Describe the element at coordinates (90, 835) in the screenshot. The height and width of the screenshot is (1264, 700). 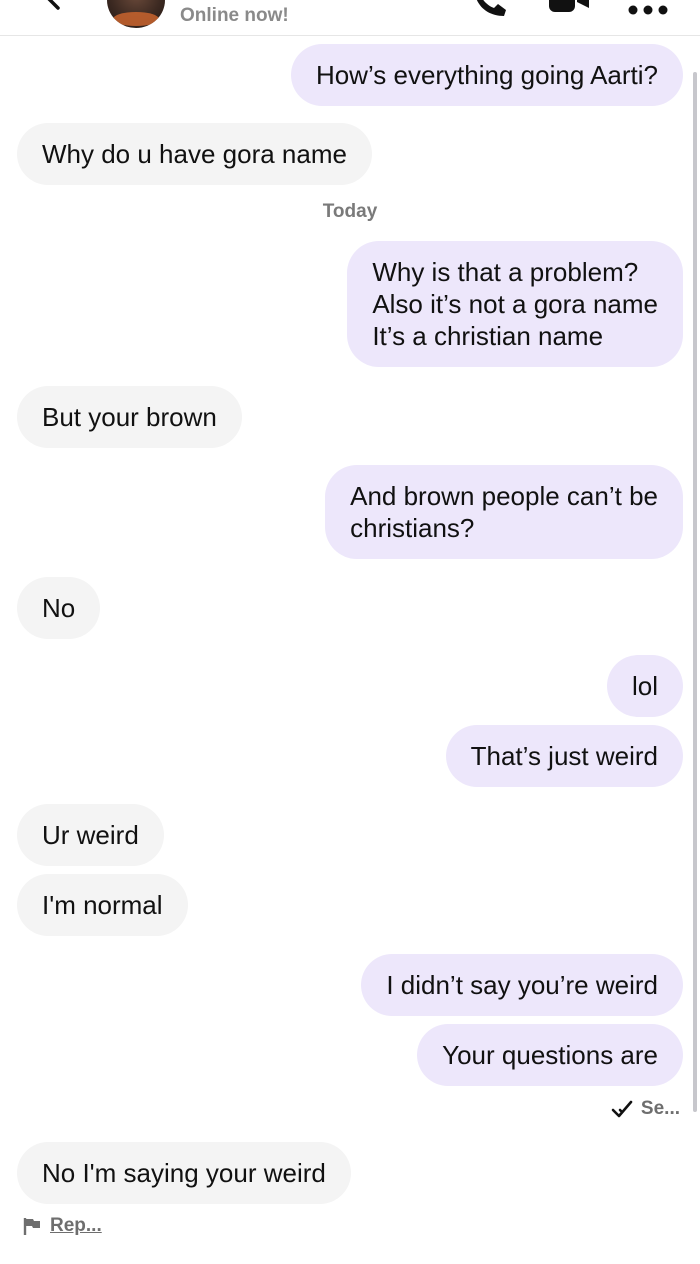
I see `message-incoming: Ur weird` at that location.